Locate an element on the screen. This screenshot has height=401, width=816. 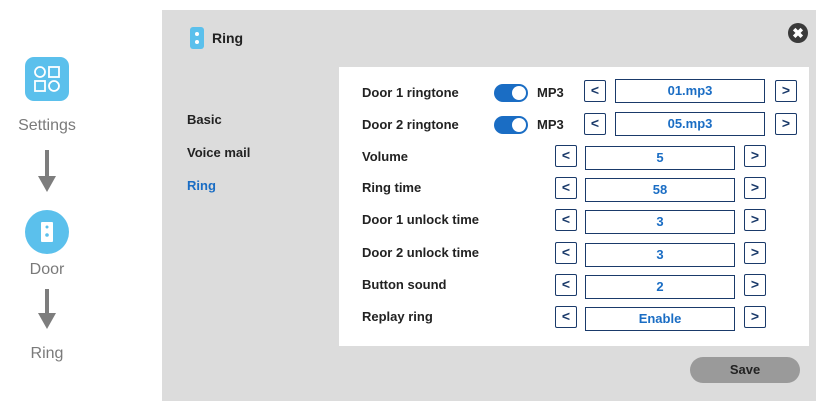
nav-item-voice-mail: Voice mail is located at coordinates (218, 152).